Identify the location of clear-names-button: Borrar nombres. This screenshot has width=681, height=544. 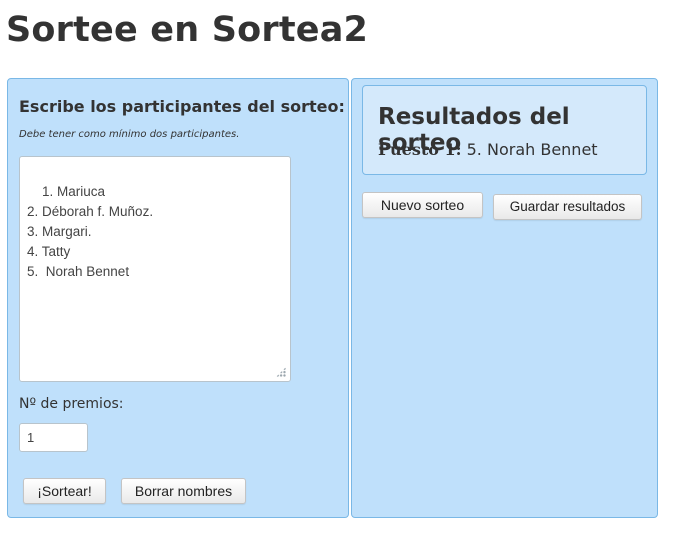
(183, 491).